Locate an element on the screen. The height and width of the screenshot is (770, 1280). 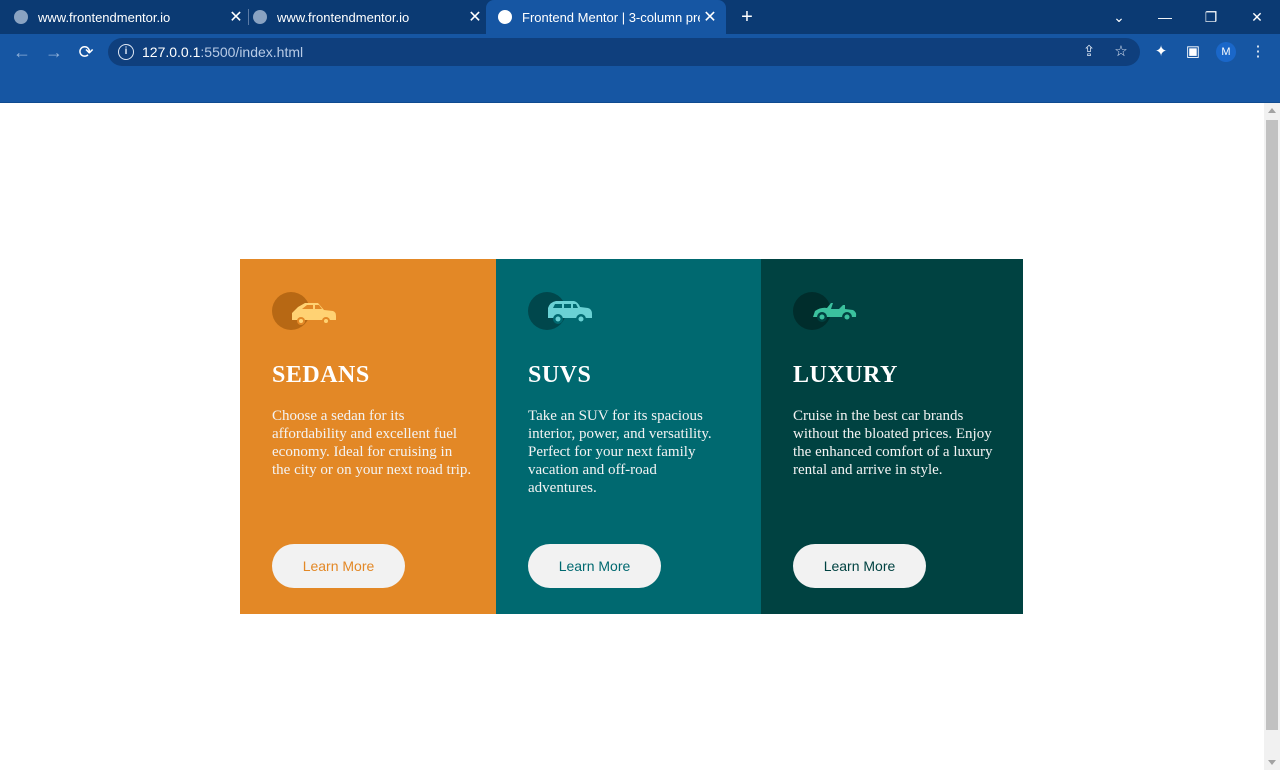
bookmark-star-icon: ☆ is located at coordinates (1121, 52).